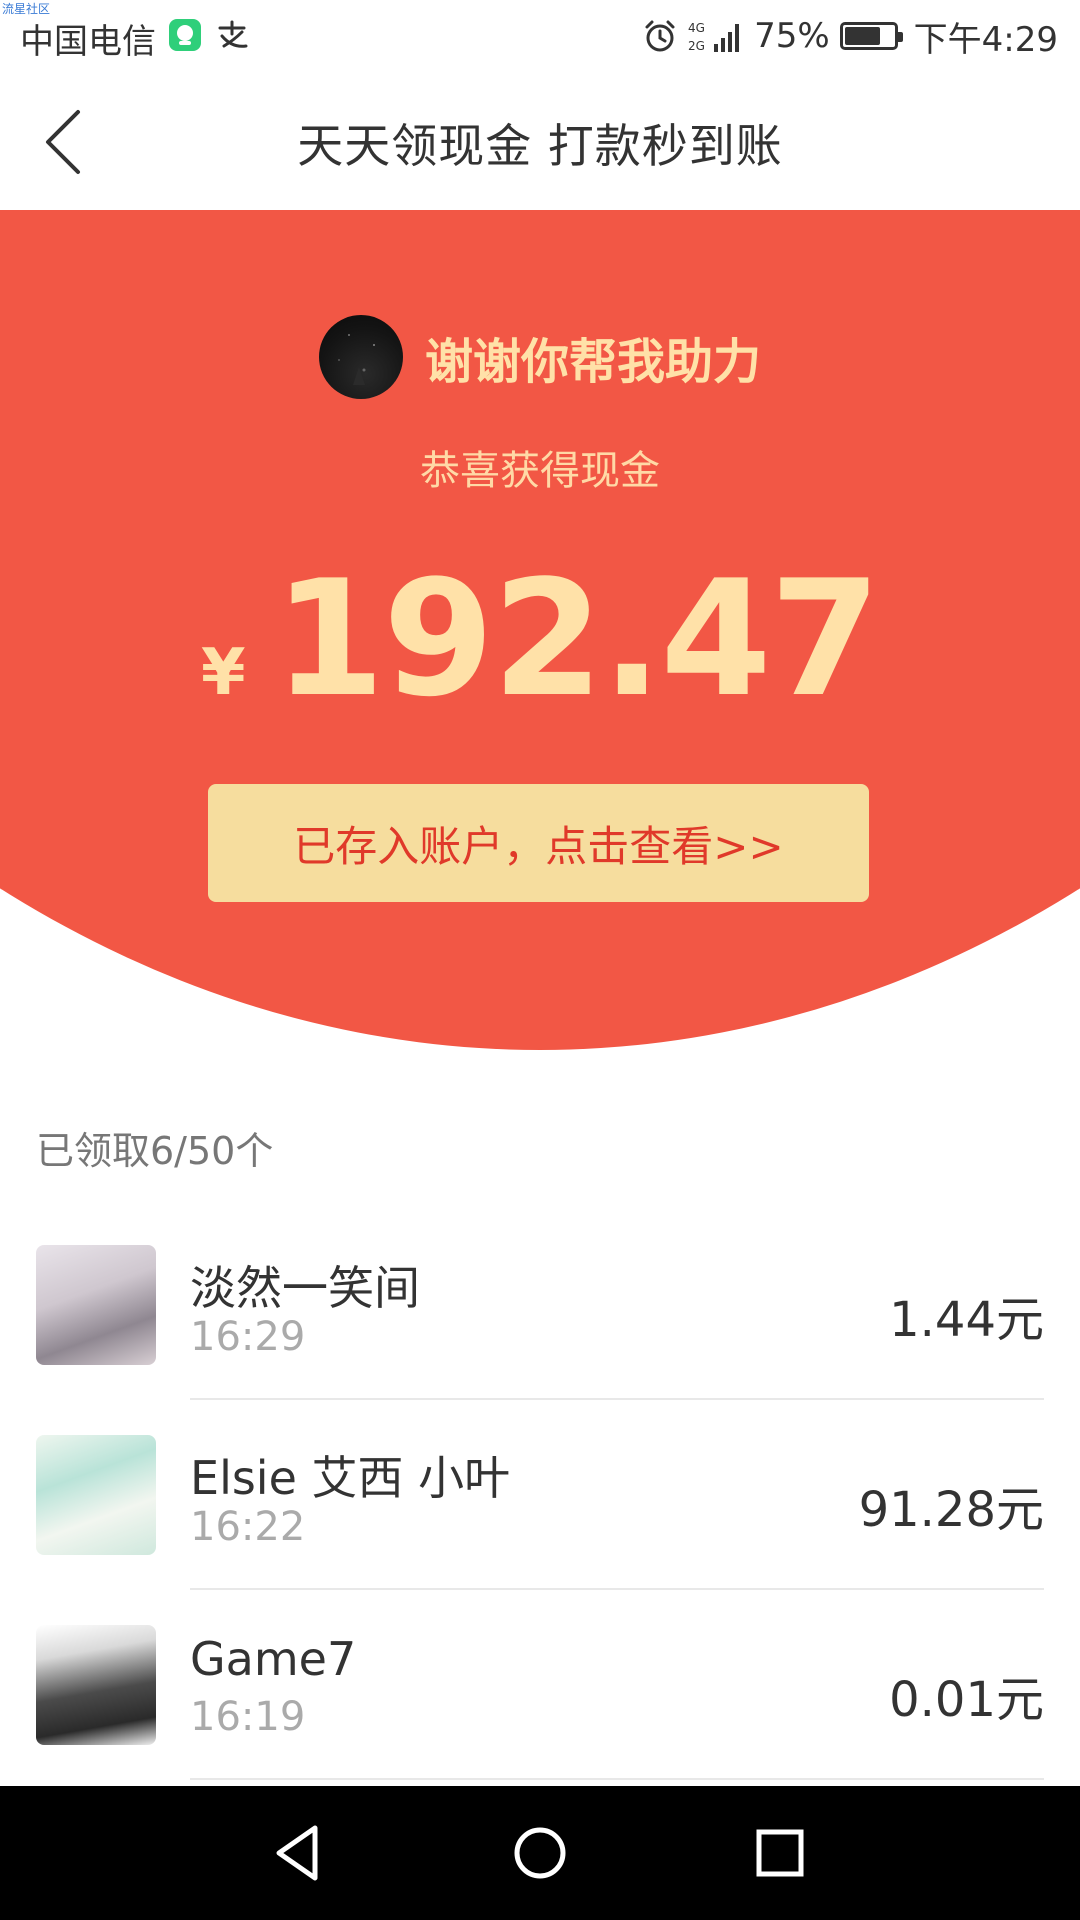  What do you see at coordinates (540, 1305) in the screenshot?
I see `list-item: 淡然一笑间 16:29 1.44元` at bounding box center [540, 1305].